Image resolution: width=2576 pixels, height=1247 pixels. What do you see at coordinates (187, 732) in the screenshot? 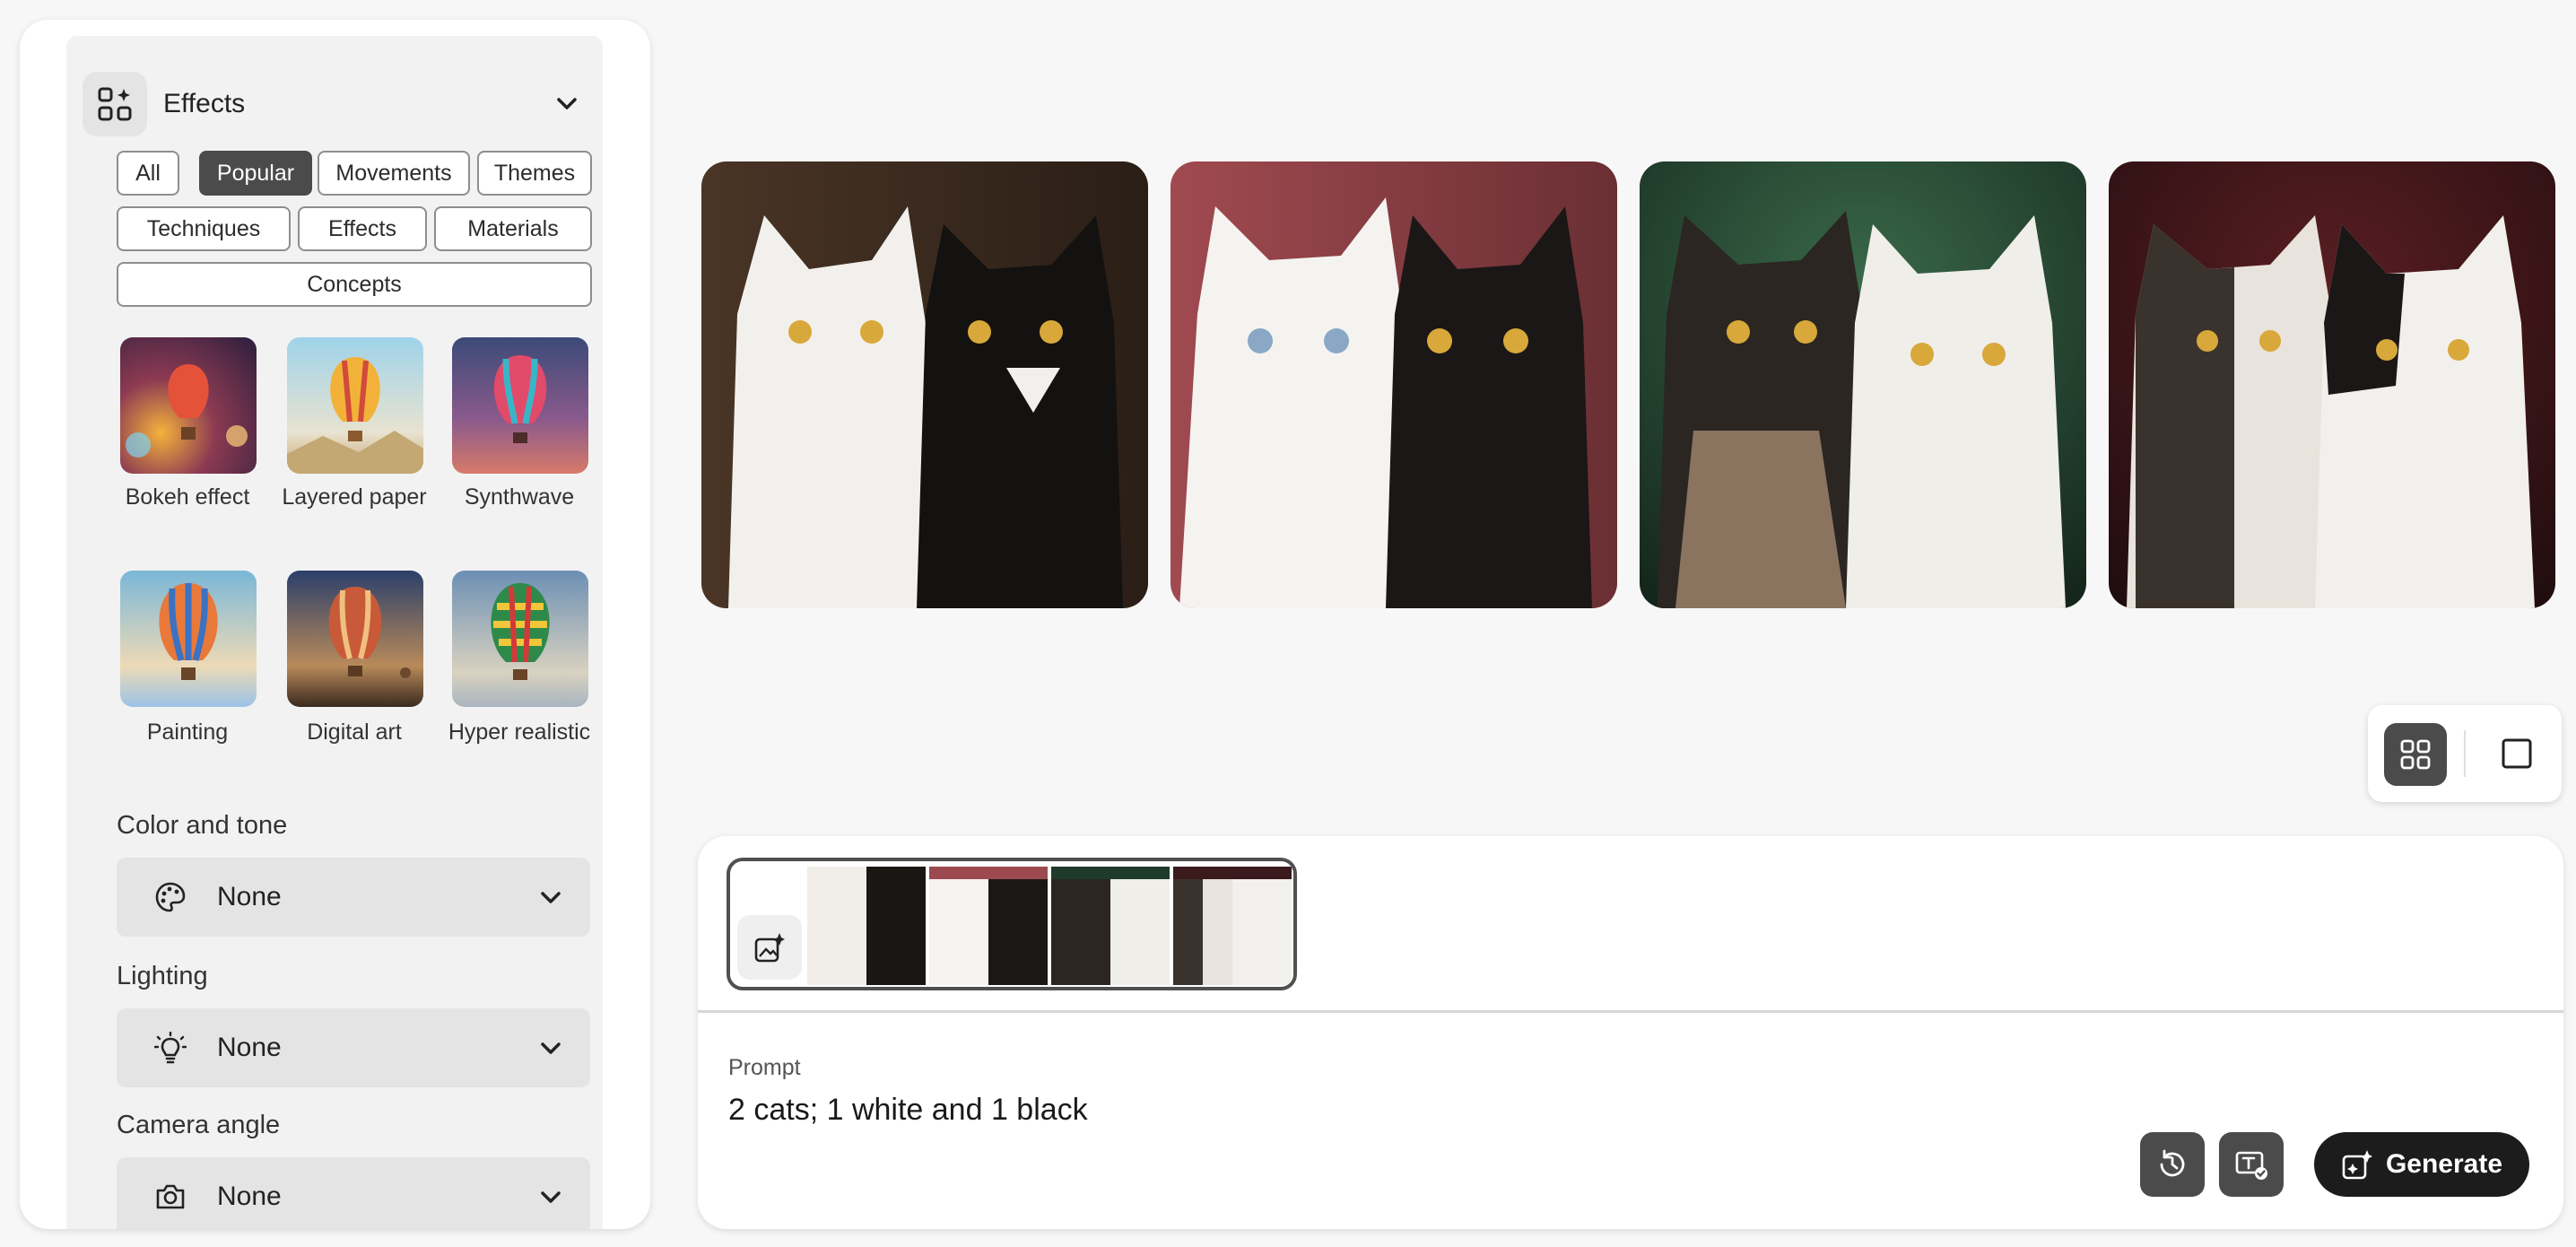
I see `style-label-painting: Painting` at bounding box center [187, 732].